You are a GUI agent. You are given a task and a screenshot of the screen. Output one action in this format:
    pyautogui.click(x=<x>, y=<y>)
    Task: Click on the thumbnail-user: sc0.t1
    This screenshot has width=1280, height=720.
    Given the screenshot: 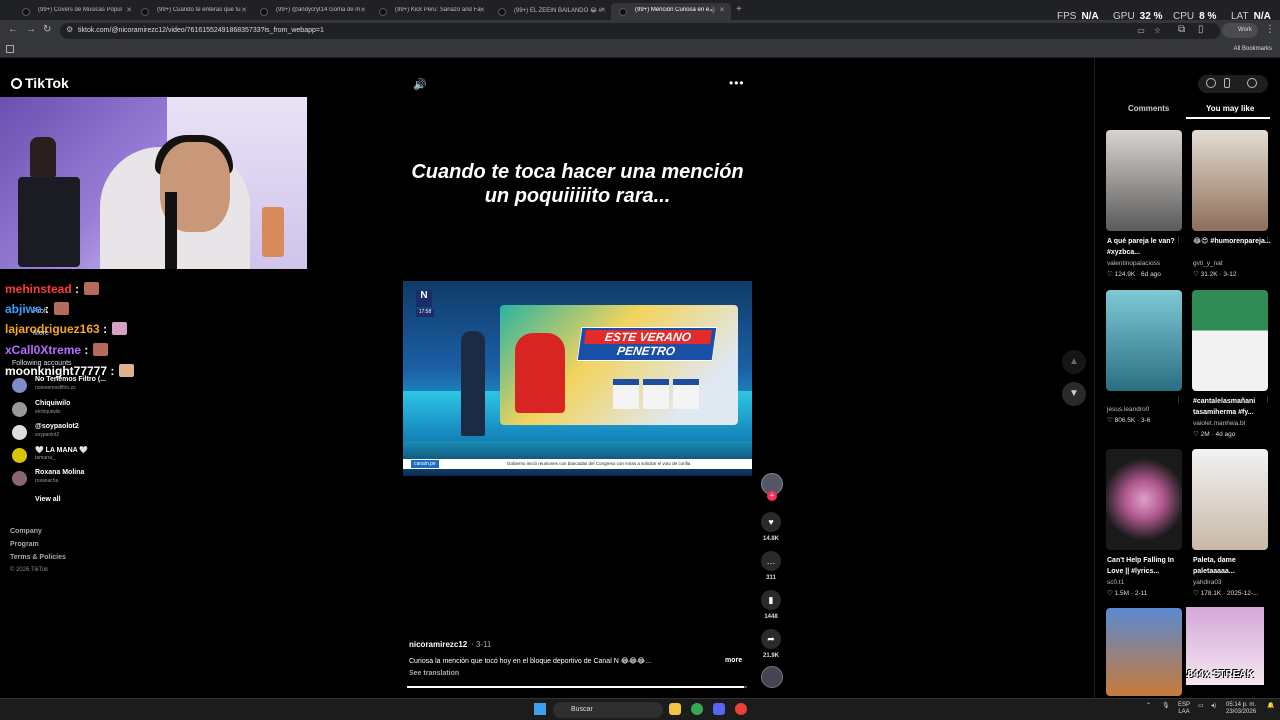 What is the action you would take?
    pyautogui.click(x=1115, y=582)
    